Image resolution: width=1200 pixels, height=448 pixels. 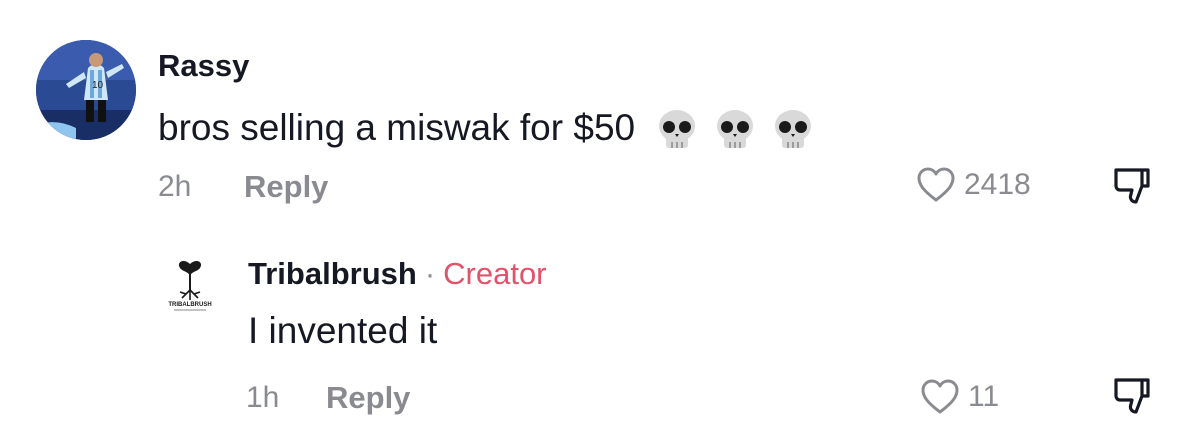 What do you see at coordinates (959, 397) in the screenshot?
I see `like-button: 11` at bounding box center [959, 397].